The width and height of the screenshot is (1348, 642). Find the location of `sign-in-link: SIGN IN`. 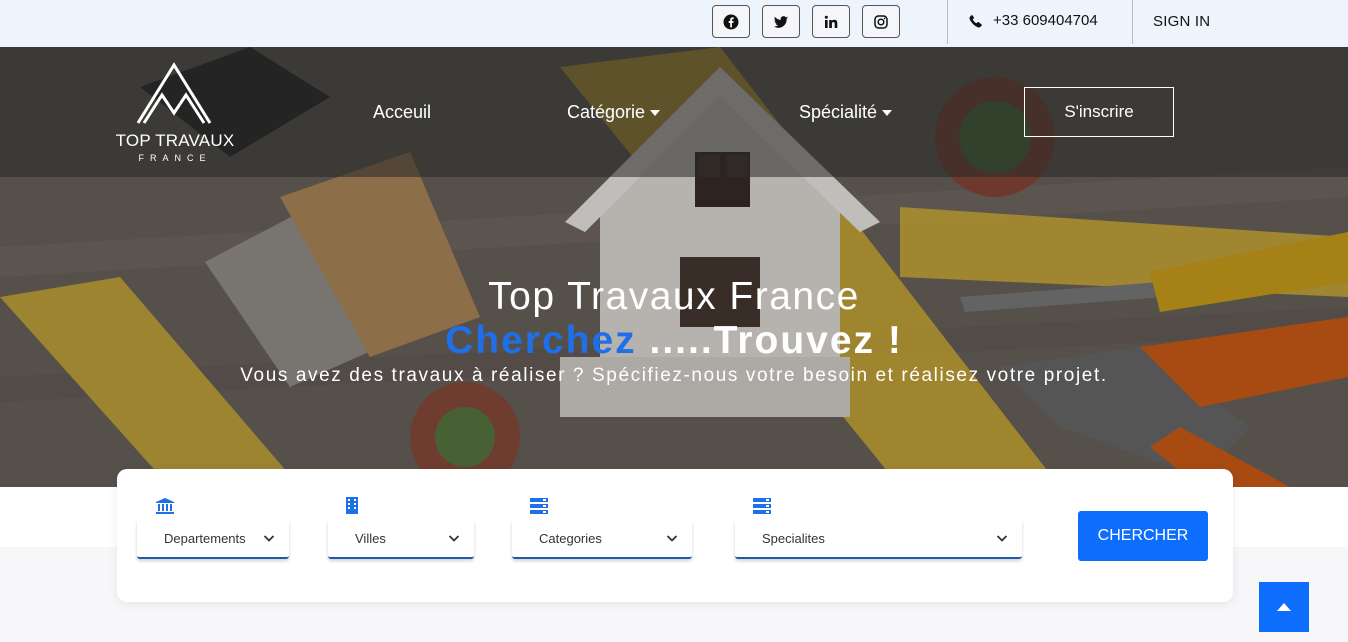

sign-in-link: SIGN IN is located at coordinates (1181, 21).